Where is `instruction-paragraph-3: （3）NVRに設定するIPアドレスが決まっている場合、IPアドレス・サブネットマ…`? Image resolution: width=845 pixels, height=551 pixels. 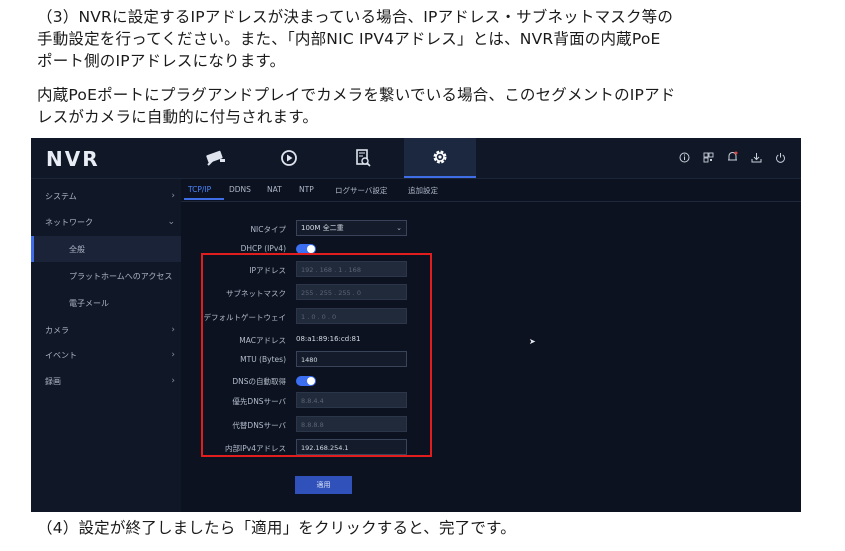
instruction-paragraph-3: （3）NVRに設定するIPアドレスが決まっている場合、IPアドレス・サブネットマ… is located at coordinates (427, 39).